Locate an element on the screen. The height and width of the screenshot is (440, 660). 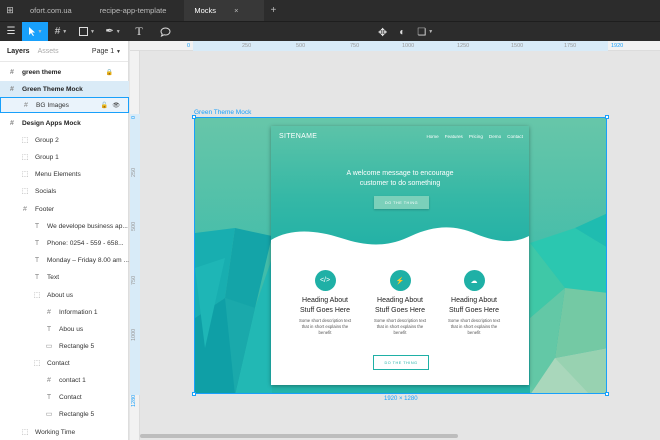
layer-green-theme: # green theme 🔒 is located at coordinates (64, 72).